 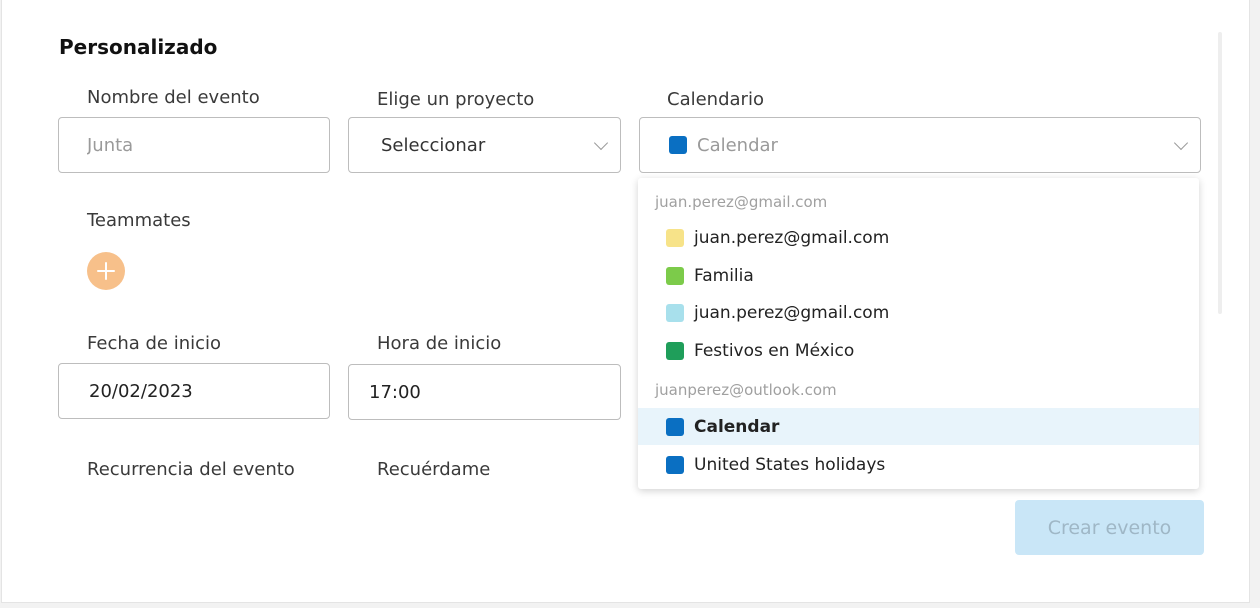 I want to click on start-date-value: 20/02/2023, so click(x=141, y=391).